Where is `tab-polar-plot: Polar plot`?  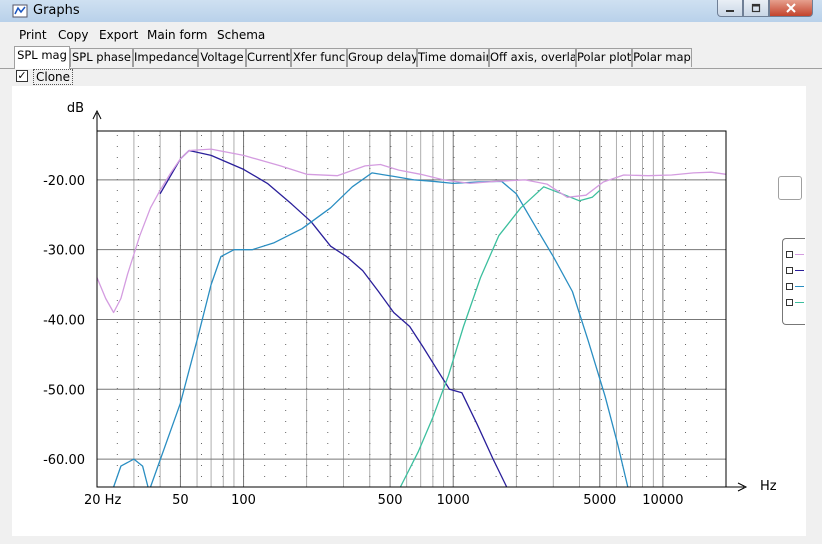 tab-polar-plot: Polar plot is located at coordinates (604, 57).